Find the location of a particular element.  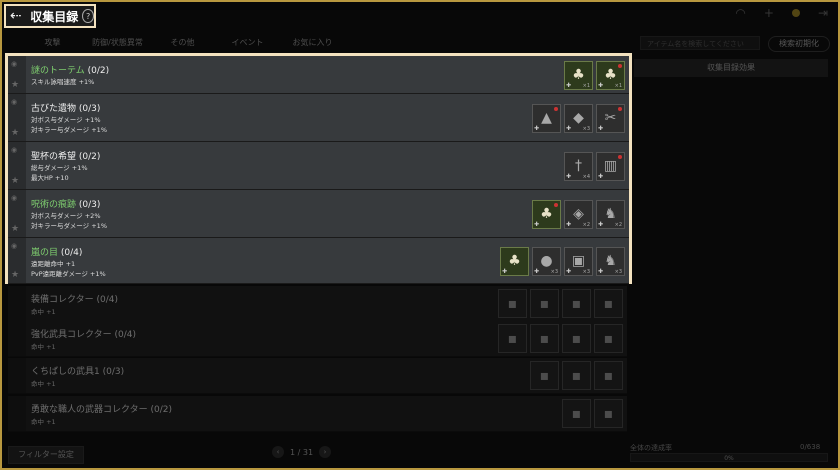

collection-count: (0/3) is located at coordinates (88, 205).